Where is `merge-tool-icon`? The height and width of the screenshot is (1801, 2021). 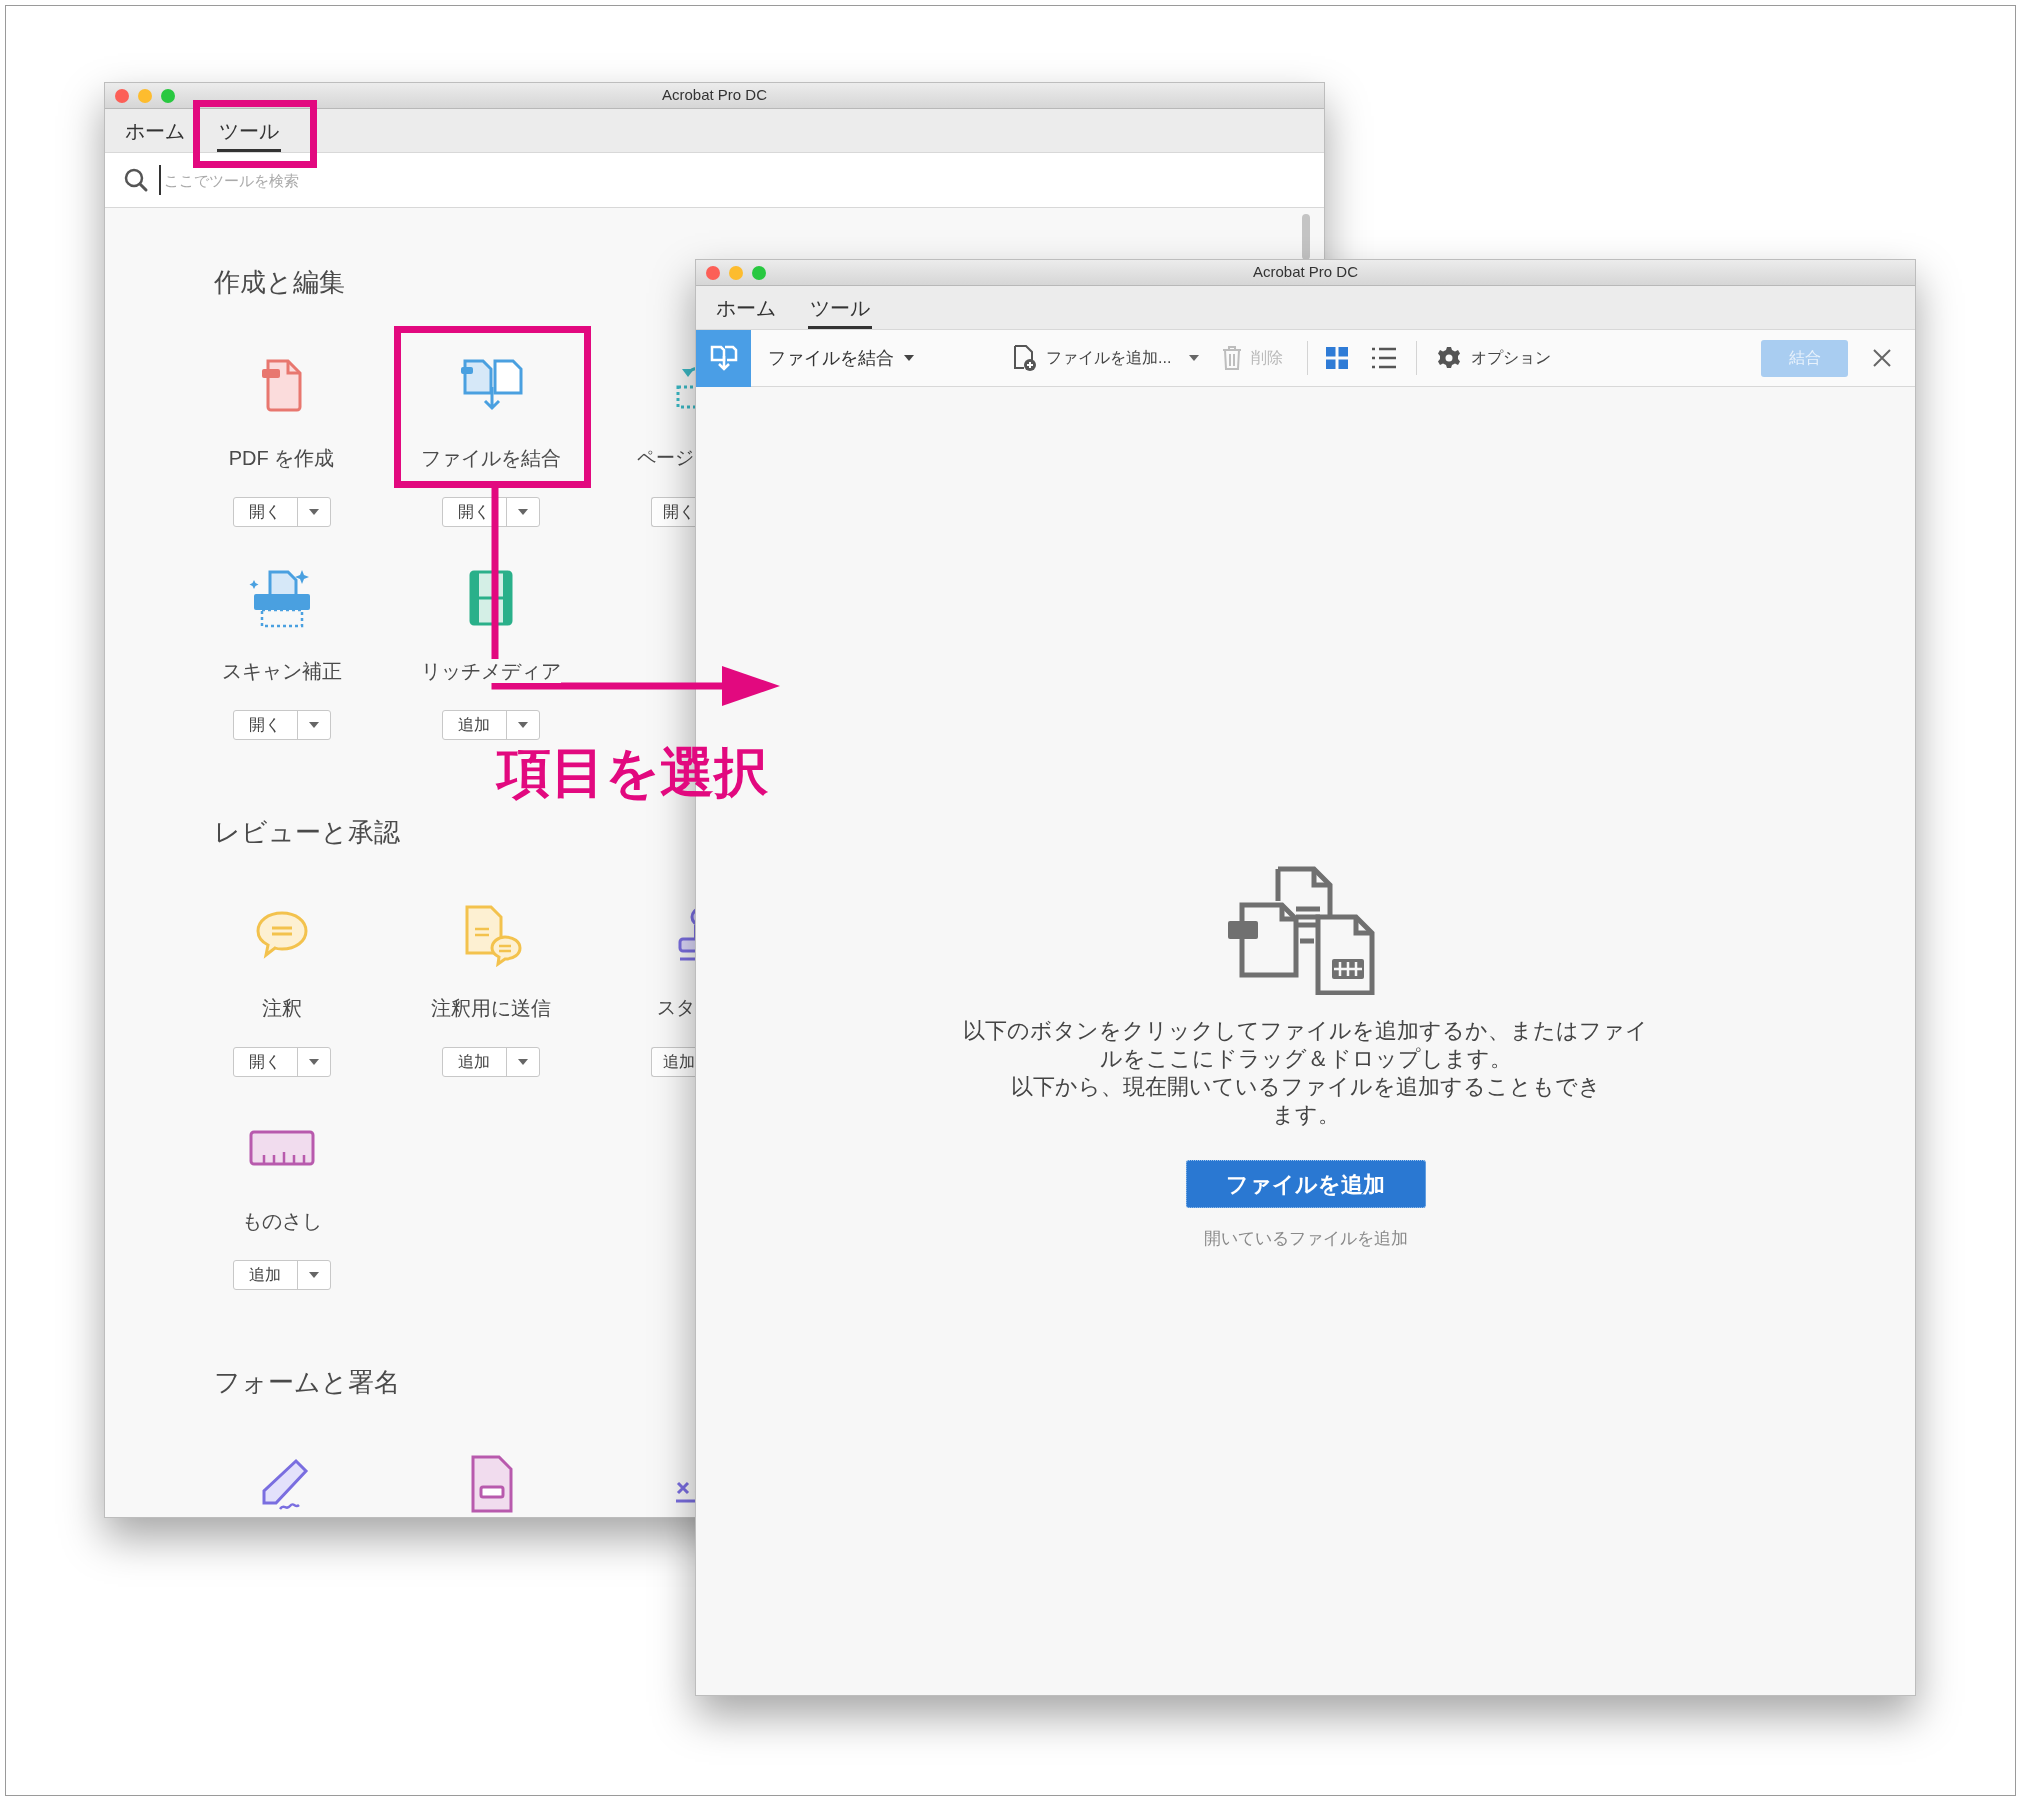
merge-tool-icon is located at coordinates (723, 358).